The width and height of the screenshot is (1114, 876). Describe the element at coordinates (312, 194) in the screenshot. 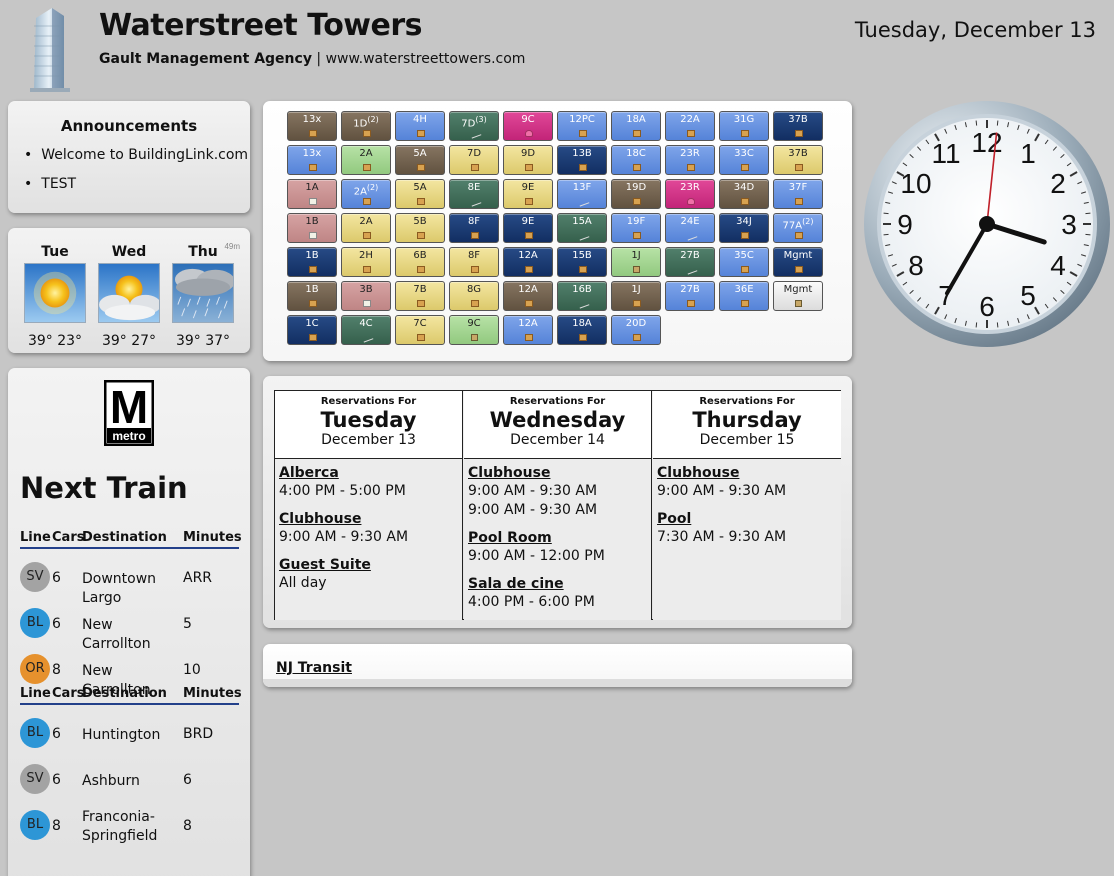

I see `mailbox-cell: 1A` at that location.